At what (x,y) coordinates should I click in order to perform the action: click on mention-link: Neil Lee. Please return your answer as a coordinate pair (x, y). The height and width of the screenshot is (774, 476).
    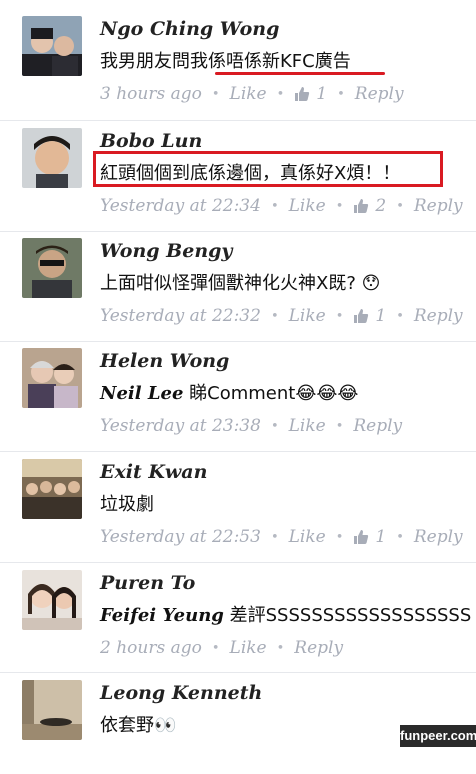
    Looking at the image, I should click on (141, 393).